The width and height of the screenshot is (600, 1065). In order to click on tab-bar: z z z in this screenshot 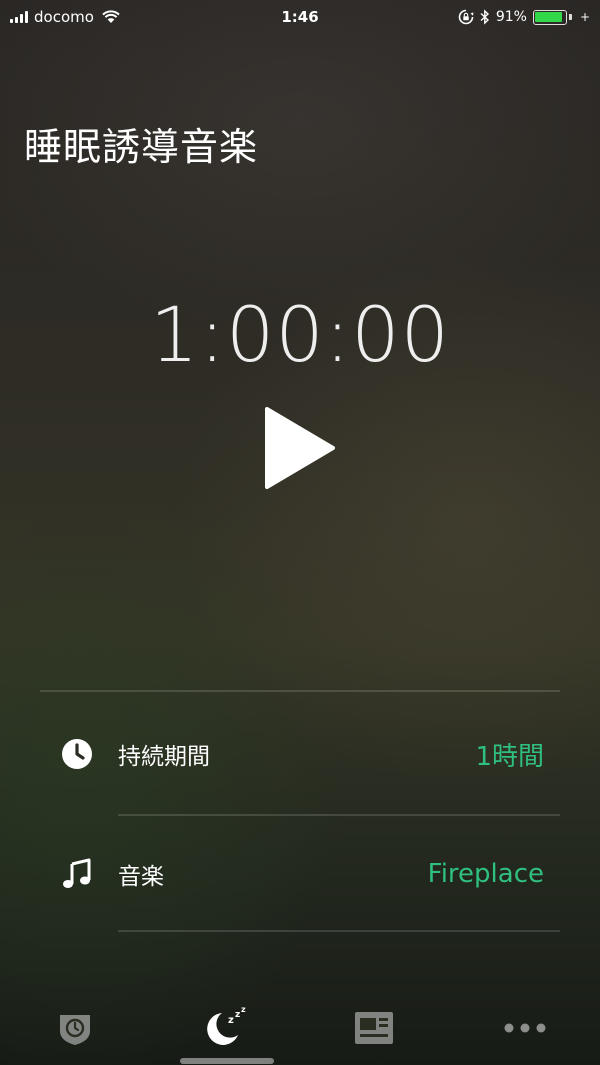, I will do `click(300, 1027)`.